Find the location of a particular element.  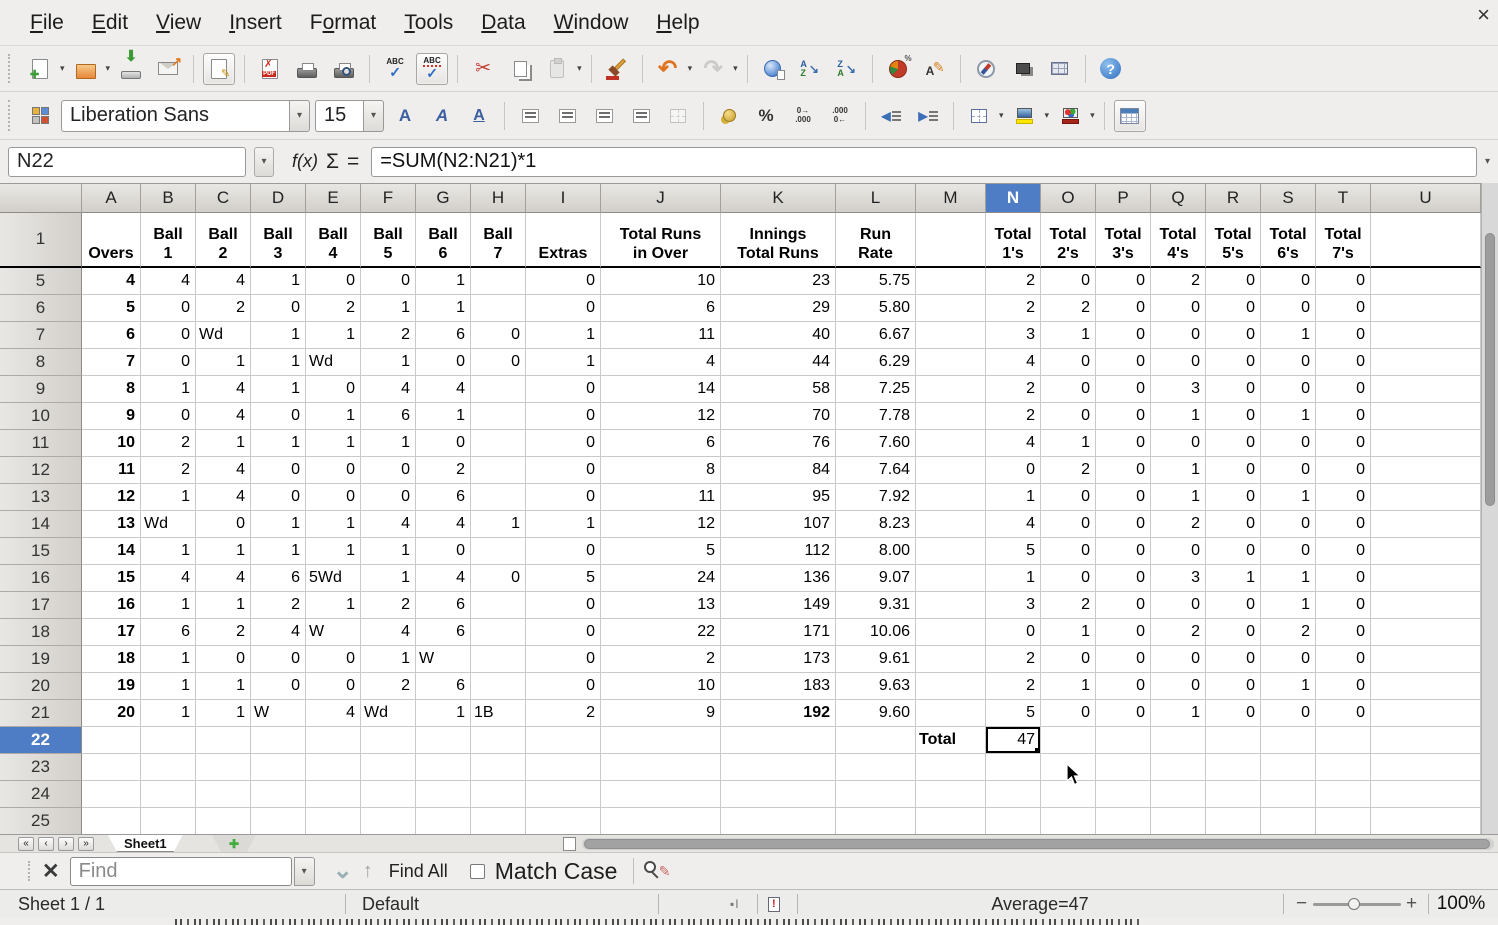

cell-E20: 0 is located at coordinates (333, 686).